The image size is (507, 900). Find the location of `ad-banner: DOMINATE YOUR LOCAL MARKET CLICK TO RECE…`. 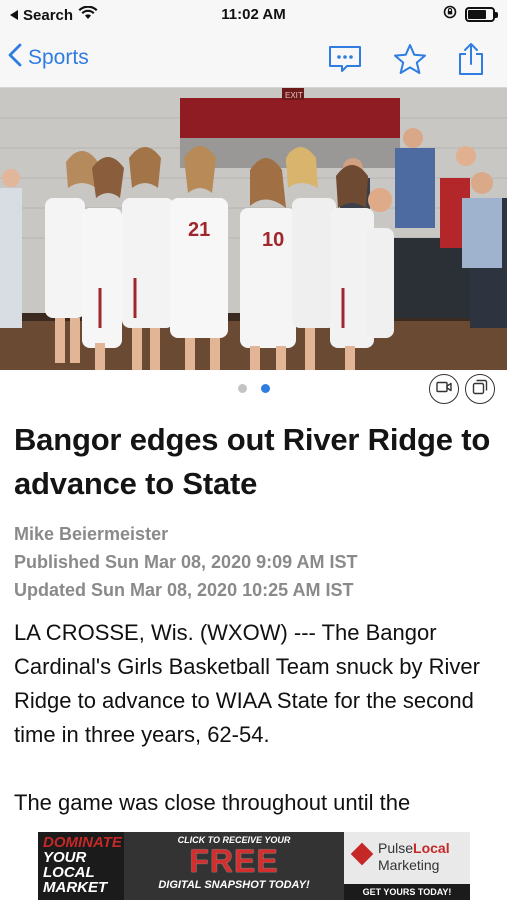

ad-banner: DOMINATE YOUR LOCAL MARKET CLICK TO RECE… is located at coordinates (254, 866).